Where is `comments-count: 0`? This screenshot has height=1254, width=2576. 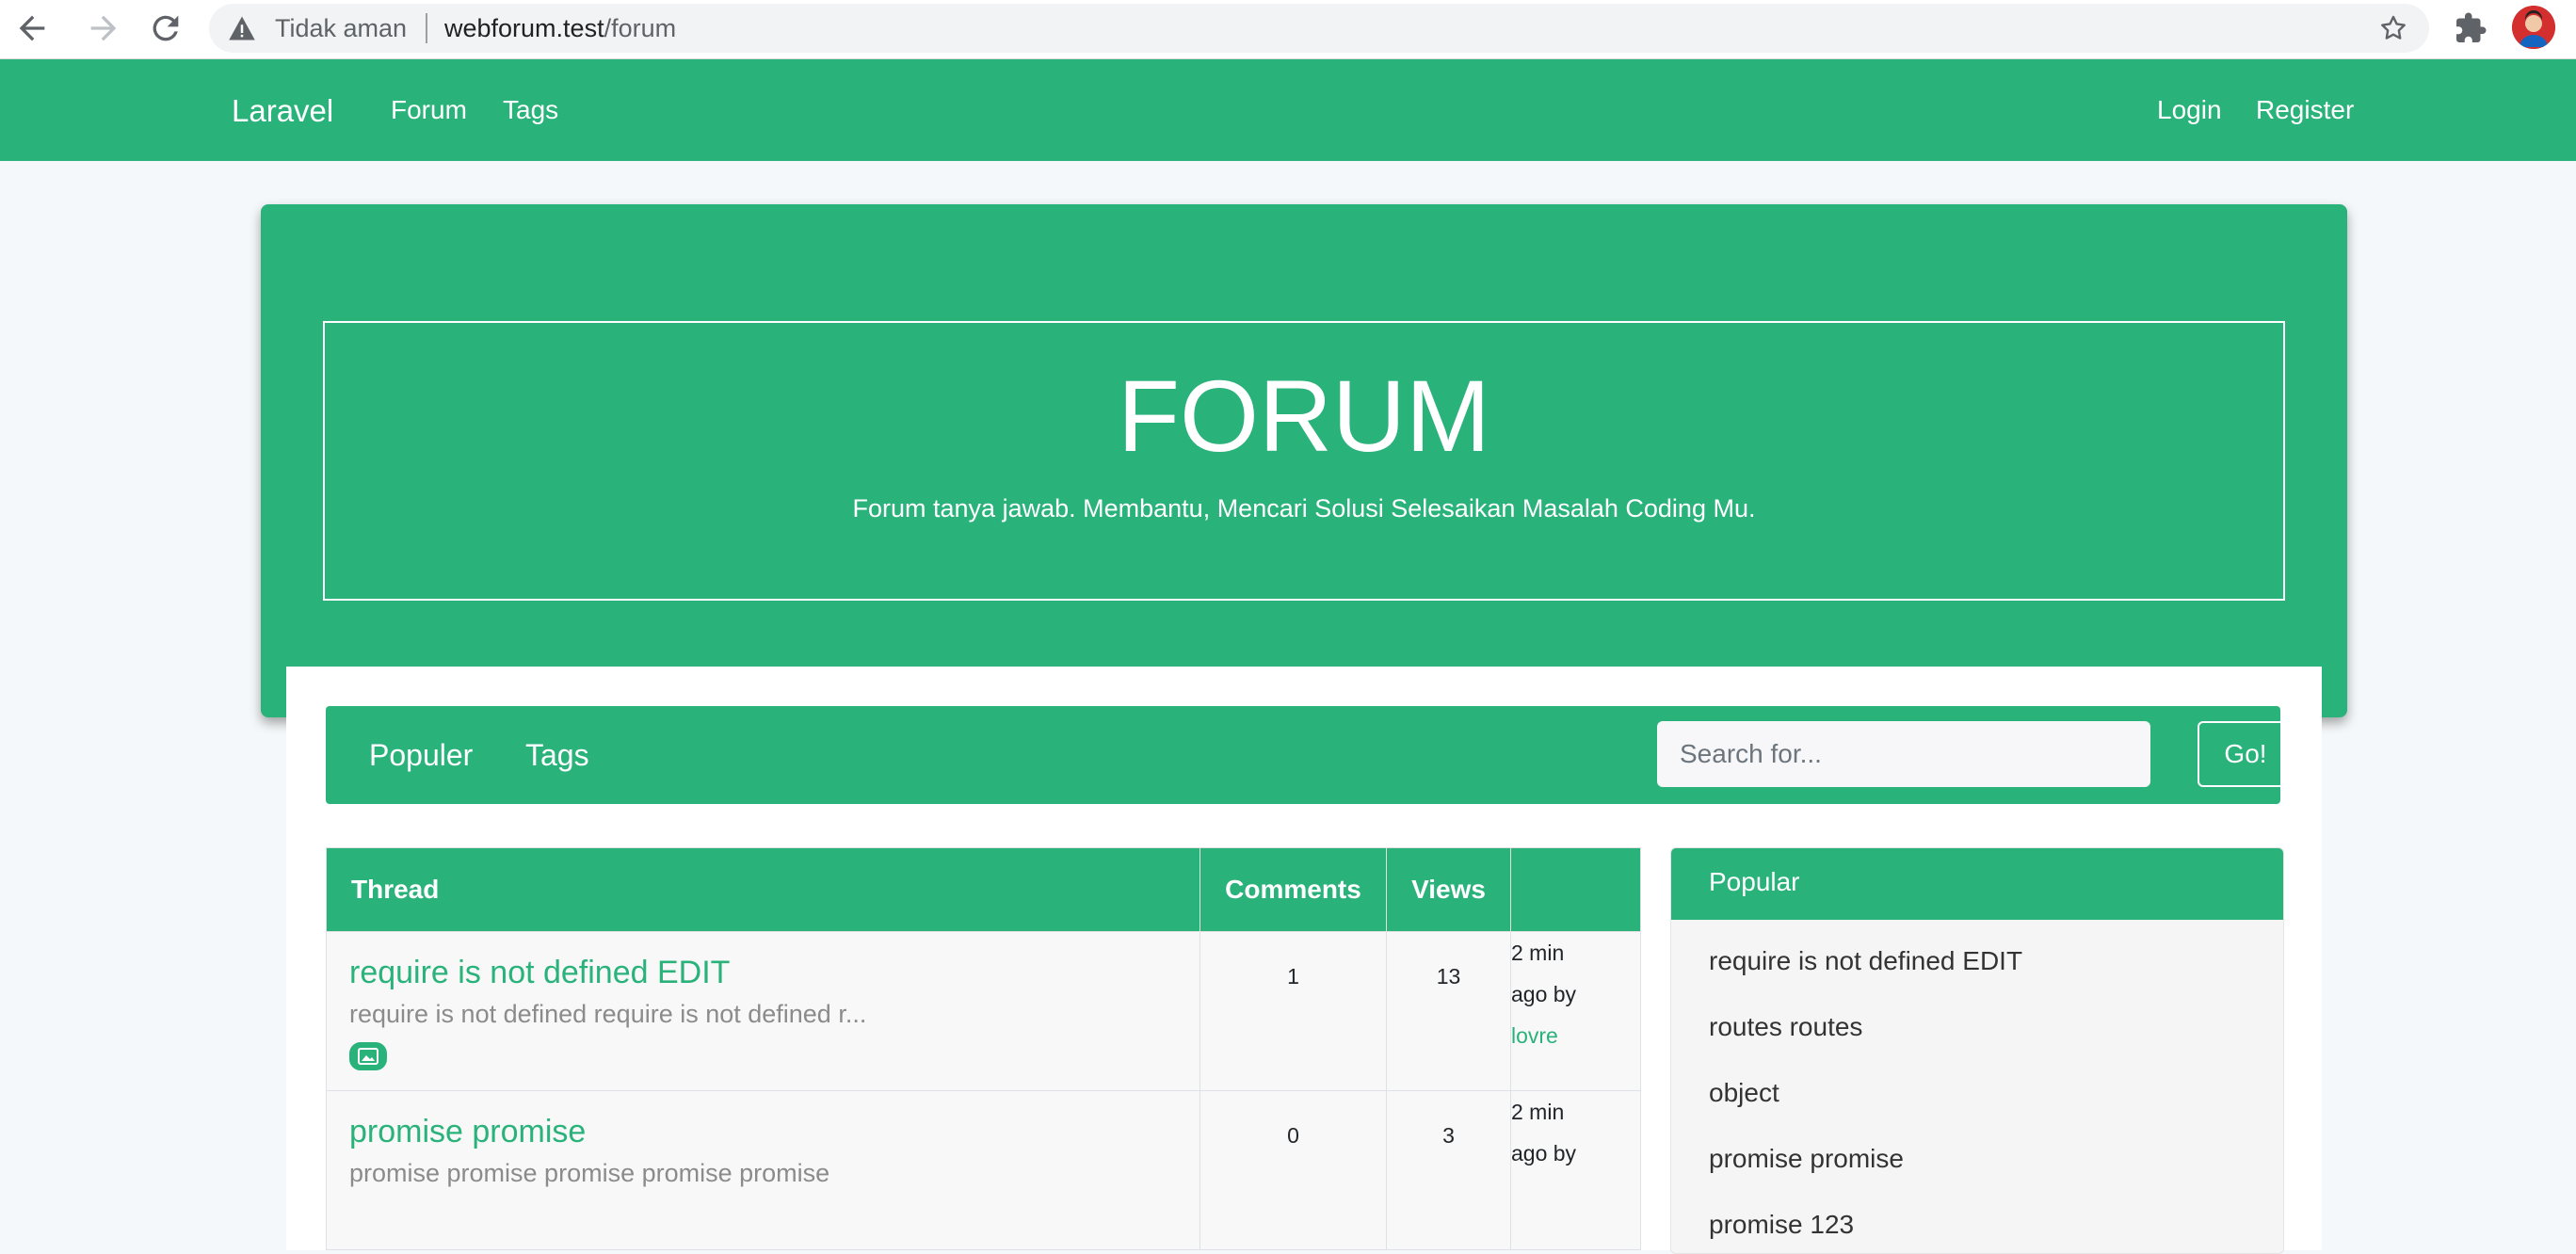 comments-count: 0 is located at coordinates (1293, 1170).